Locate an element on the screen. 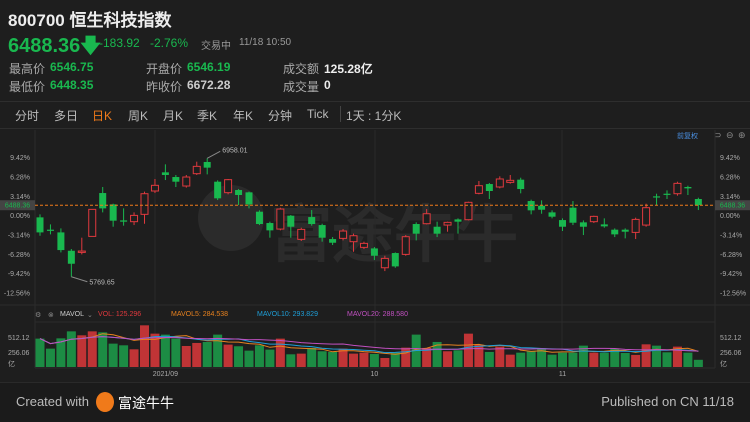 This screenshot has height=422, width=750. mavol20-value: MAVOL20: 288.580 is located at coordinates (377, 314).